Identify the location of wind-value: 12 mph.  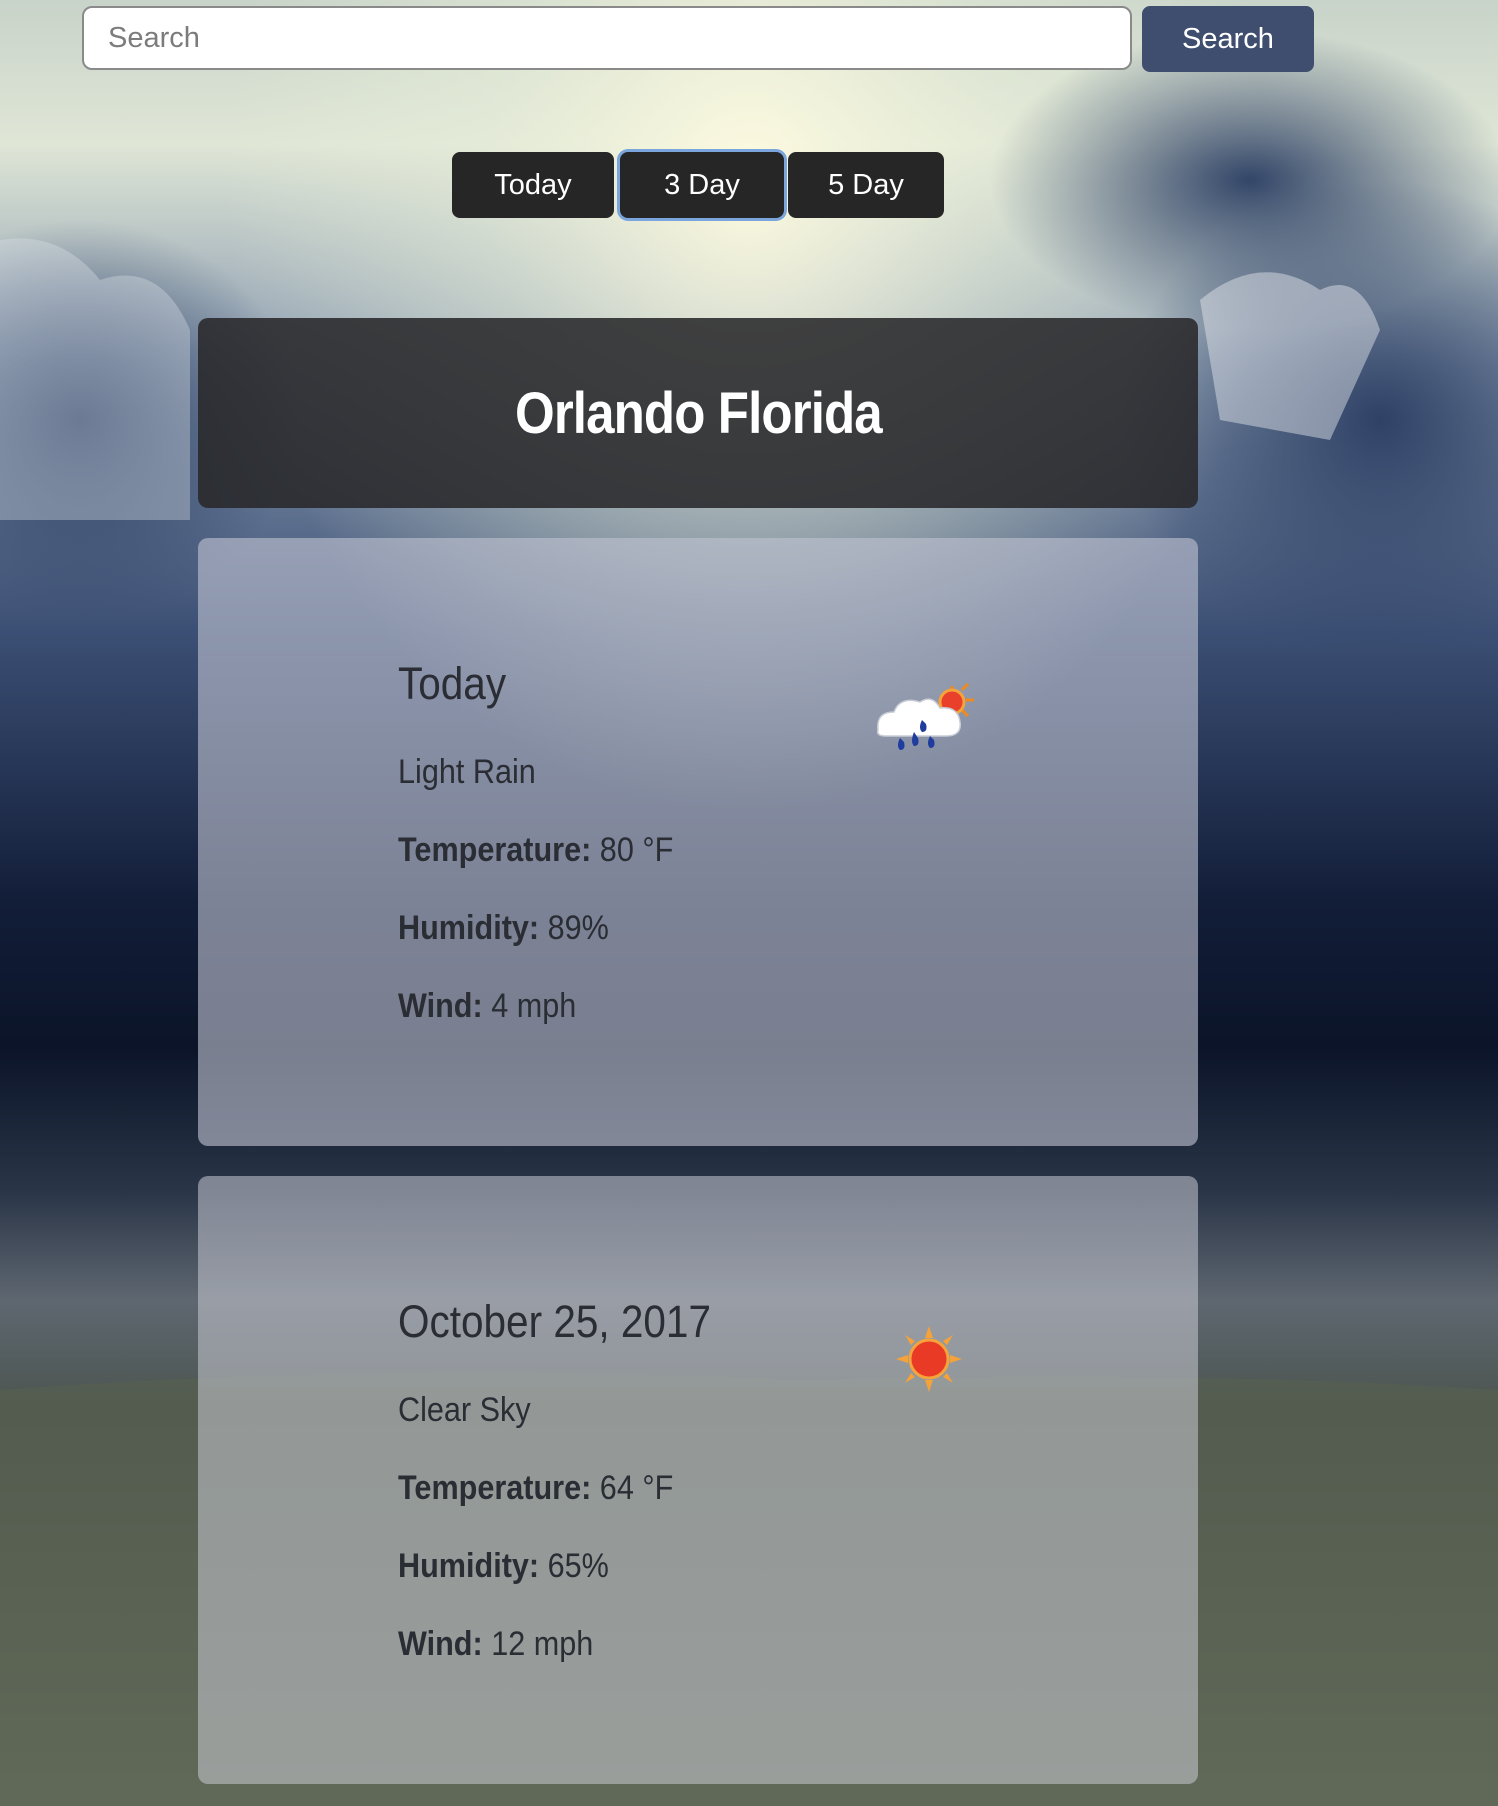
(542, 1644).